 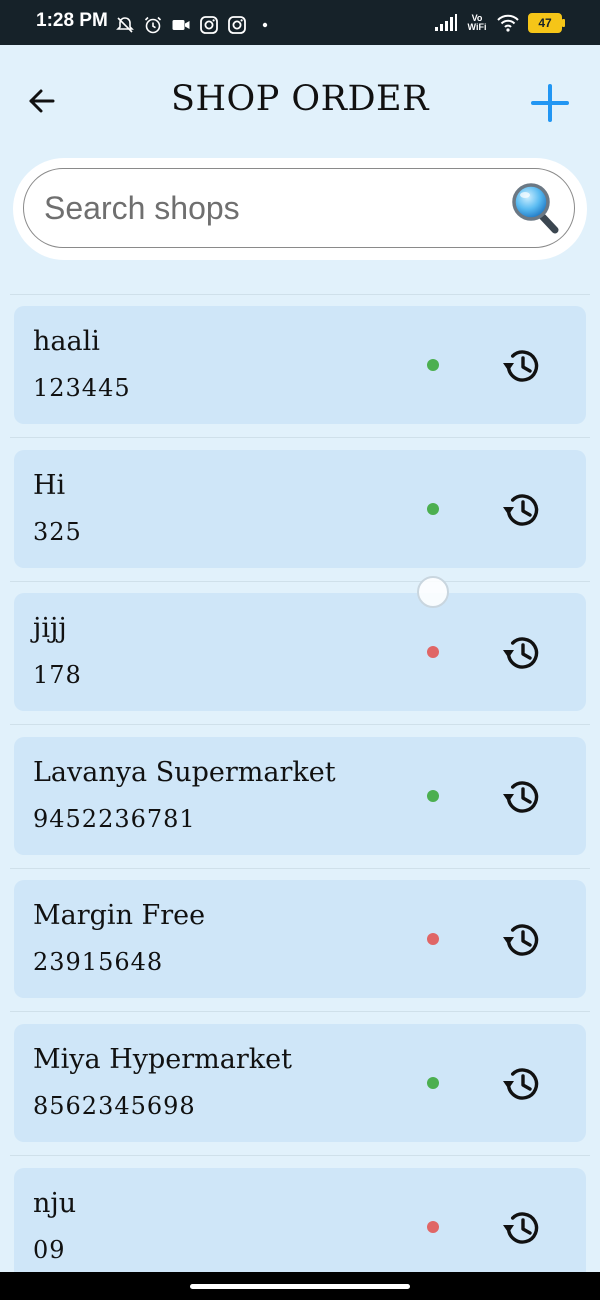 I want to click on page-title: SHOP ORDER, so click(x=300, y=99).